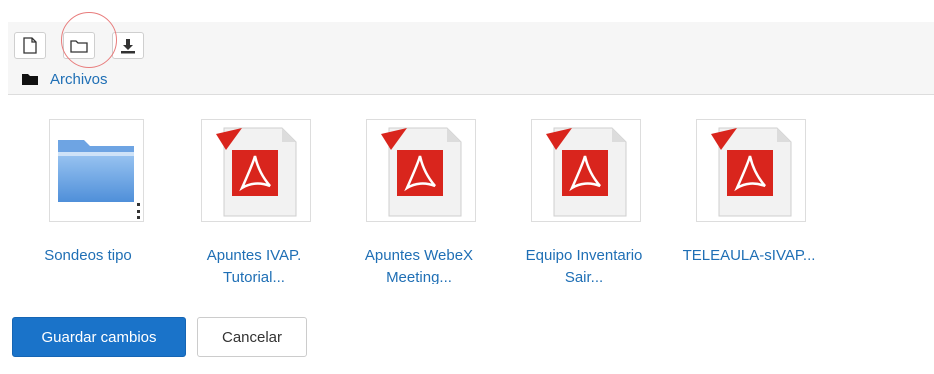  I want to click on download-icon, so click(128, 45).